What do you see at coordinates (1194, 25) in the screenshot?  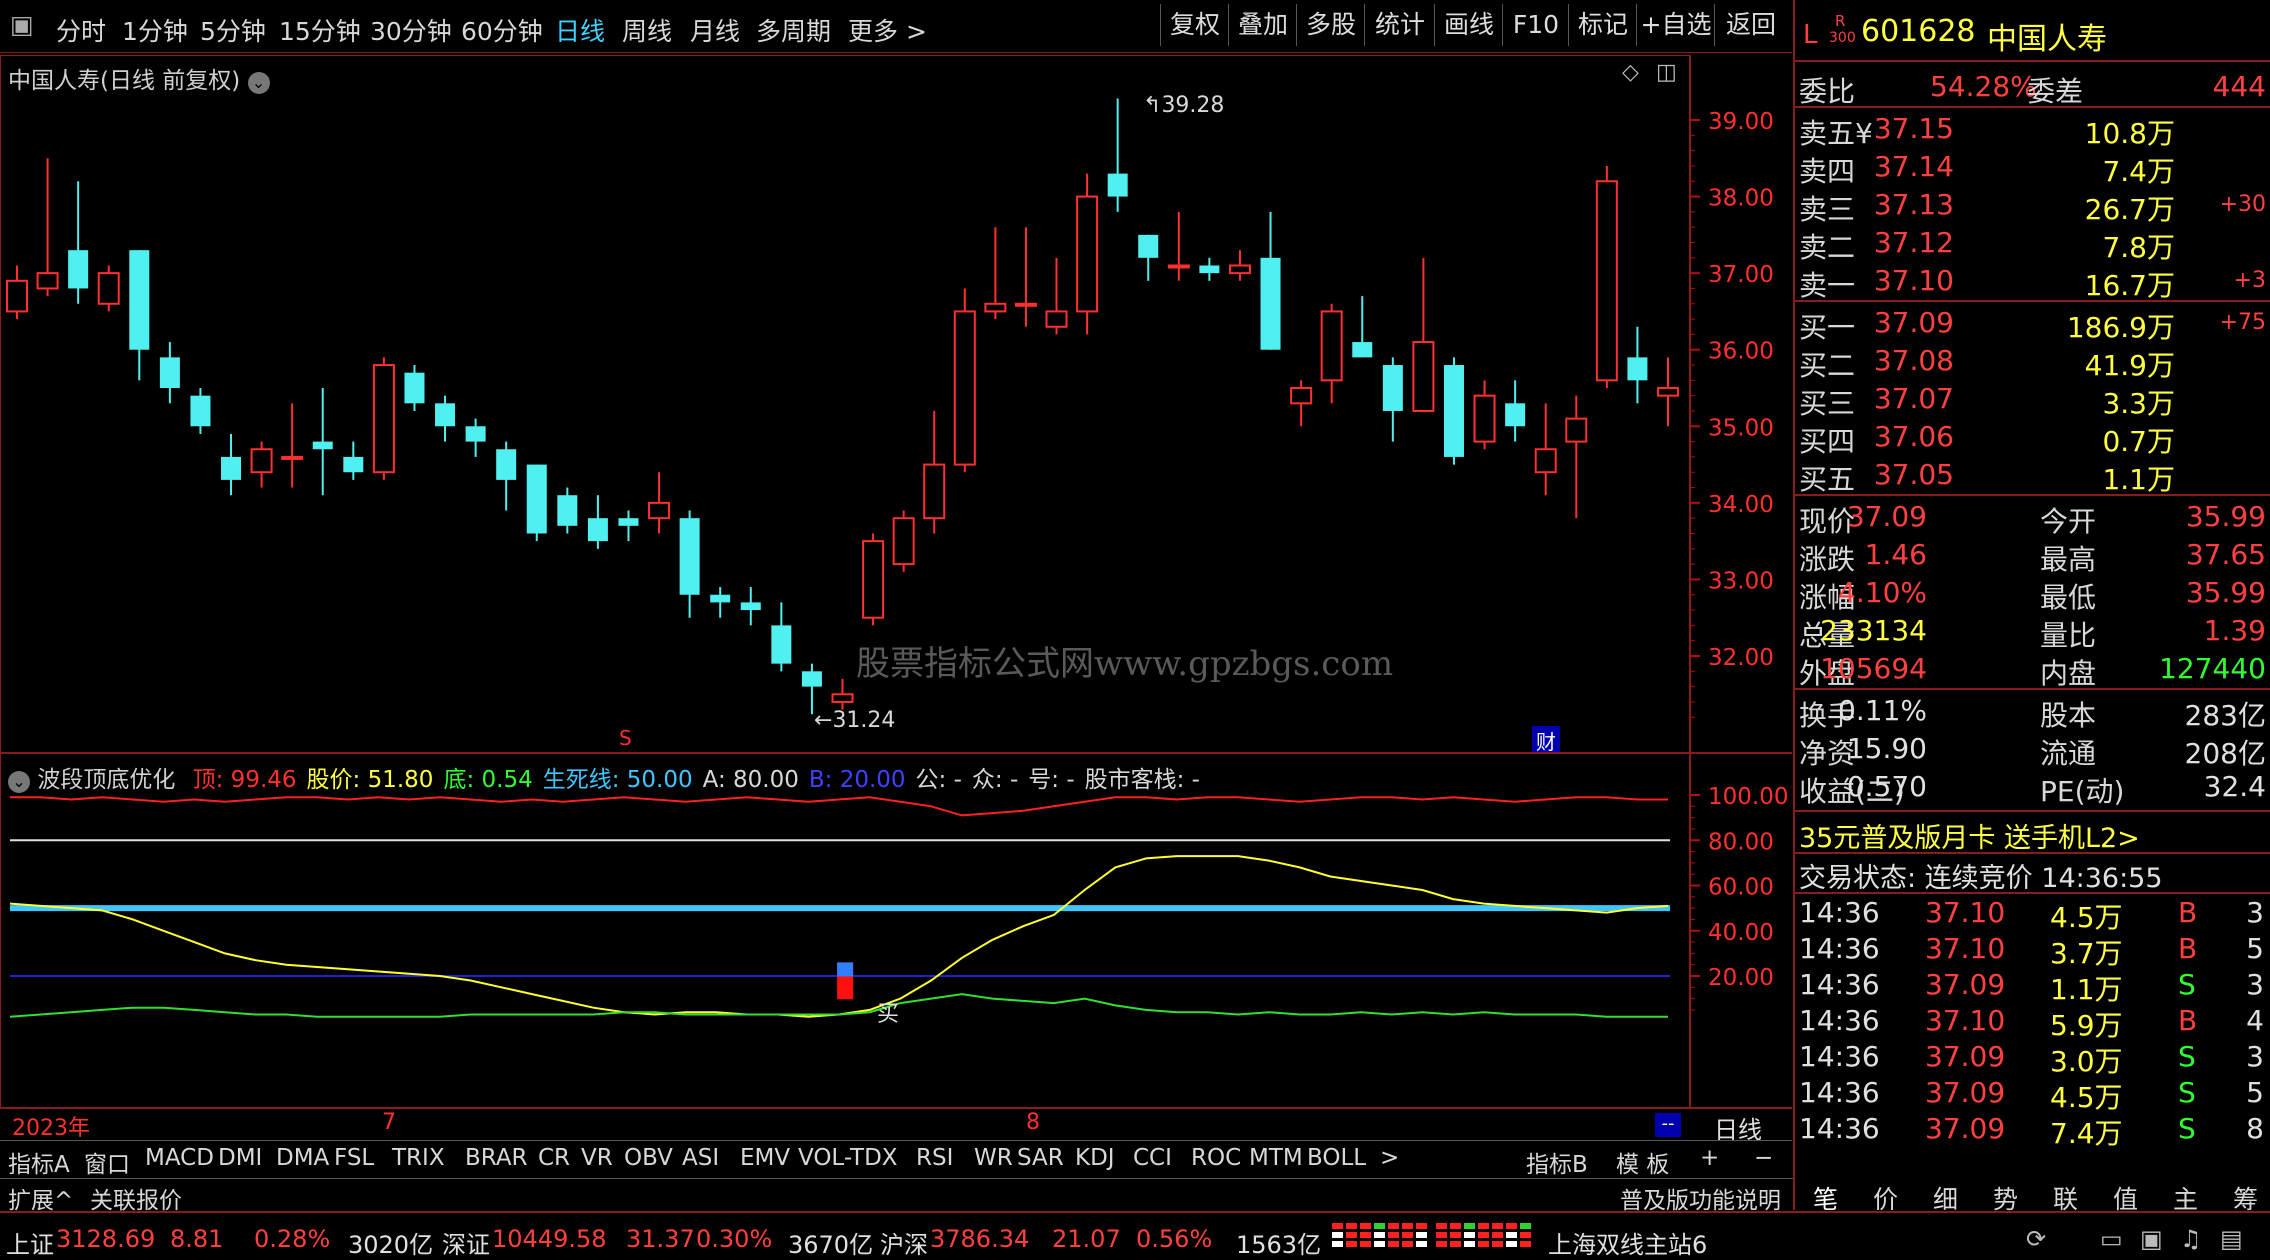 I see `toolbar-button-0: 复权` at bounding box center [1194, 25].